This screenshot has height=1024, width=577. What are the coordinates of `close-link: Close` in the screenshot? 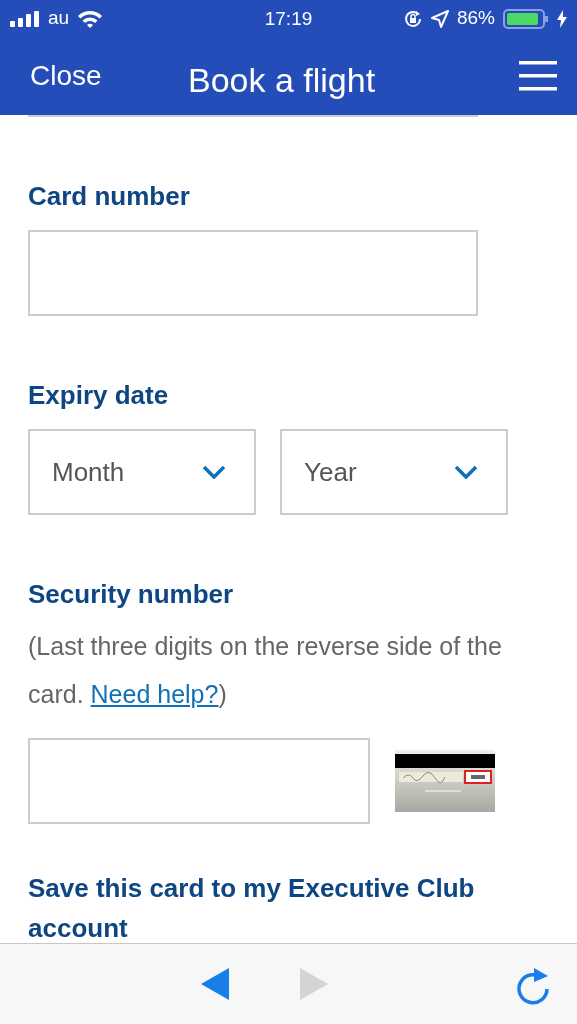 It's located at (66, 76).